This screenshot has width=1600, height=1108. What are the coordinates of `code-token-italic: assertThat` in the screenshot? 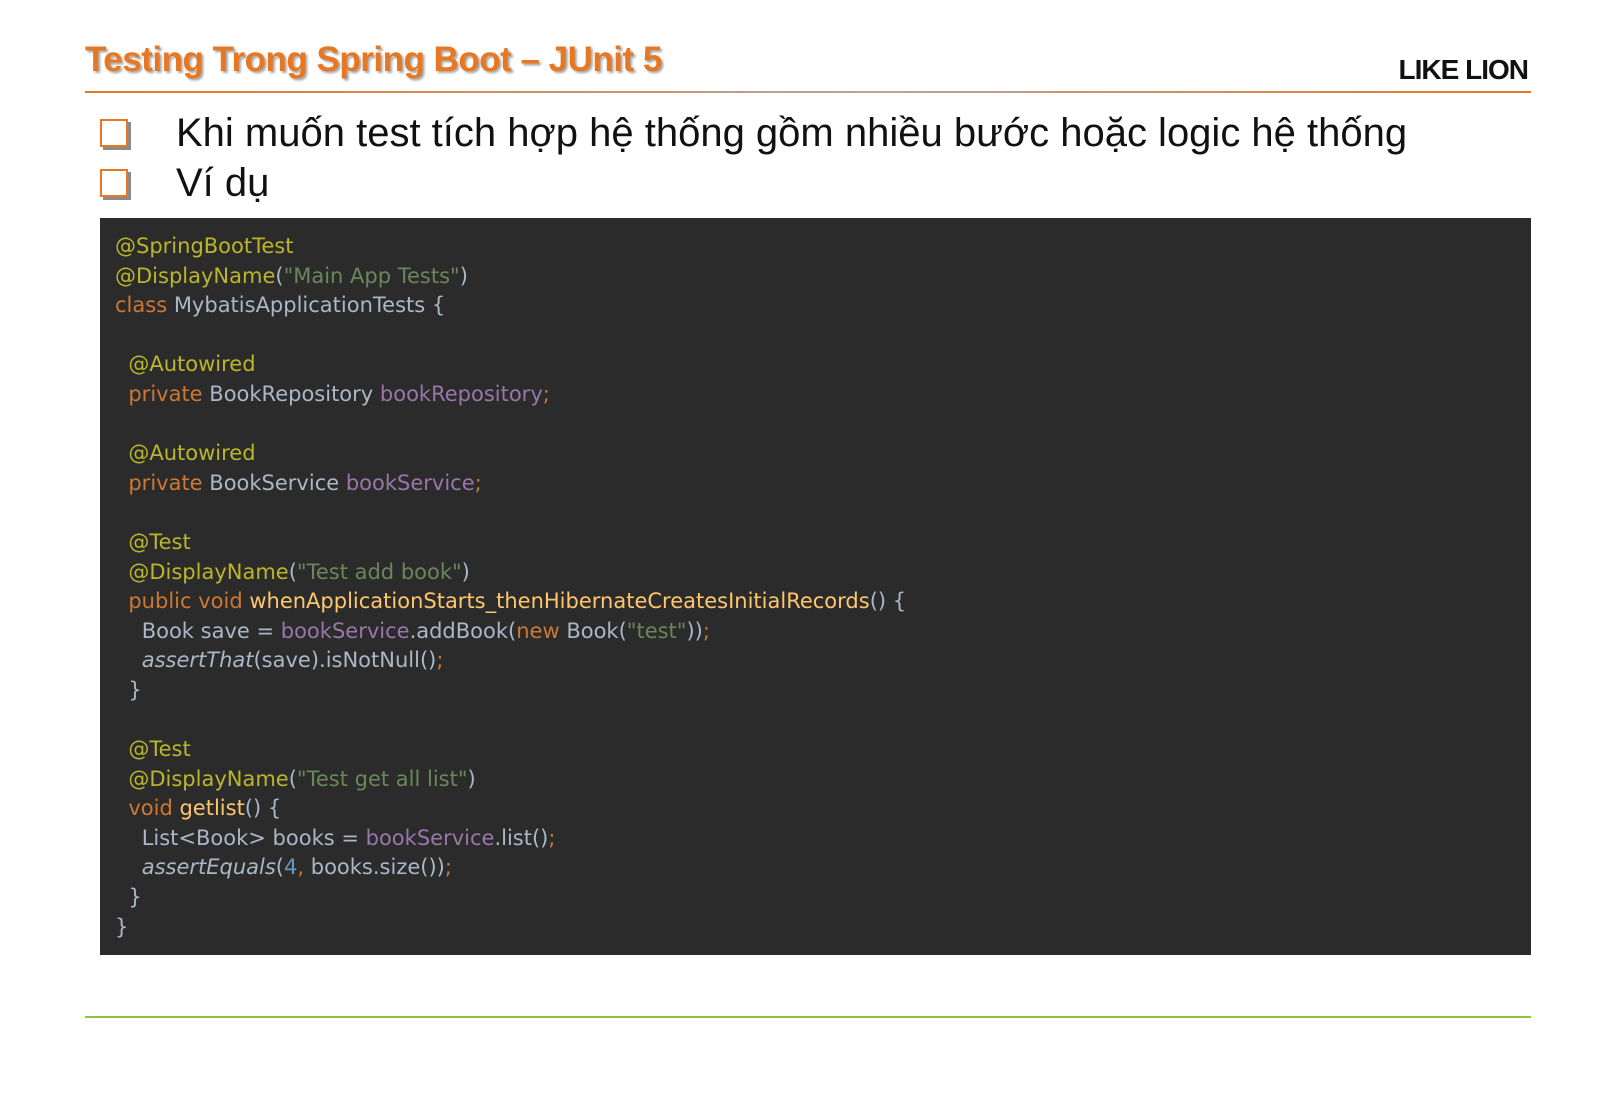 It's located at (197, 660).